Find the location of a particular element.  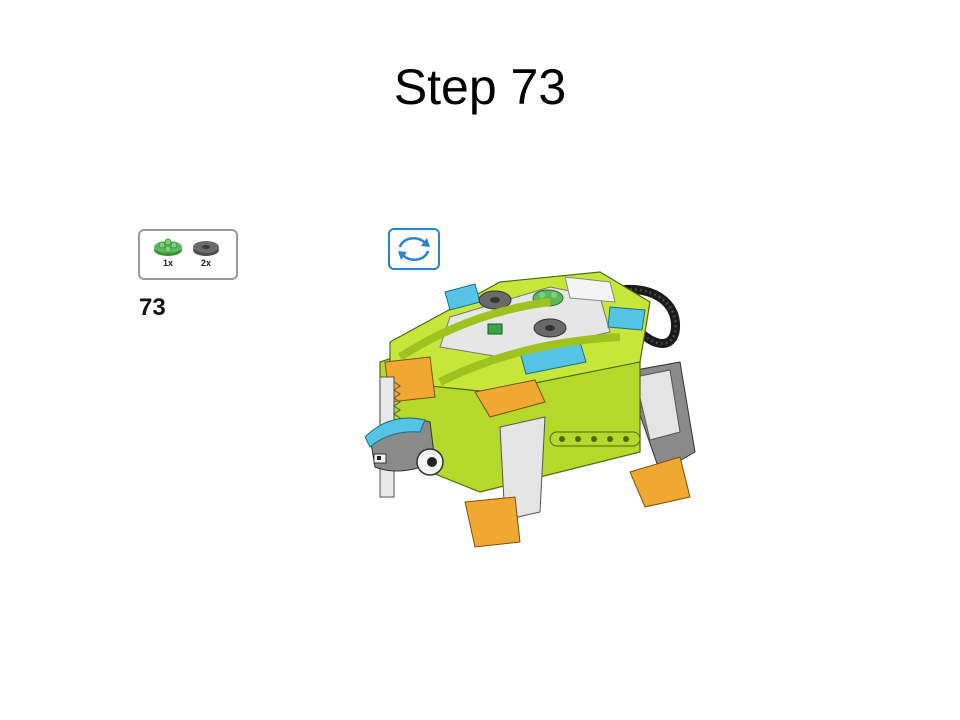

part-quantity: 1x is located at coordinates (167, 263).